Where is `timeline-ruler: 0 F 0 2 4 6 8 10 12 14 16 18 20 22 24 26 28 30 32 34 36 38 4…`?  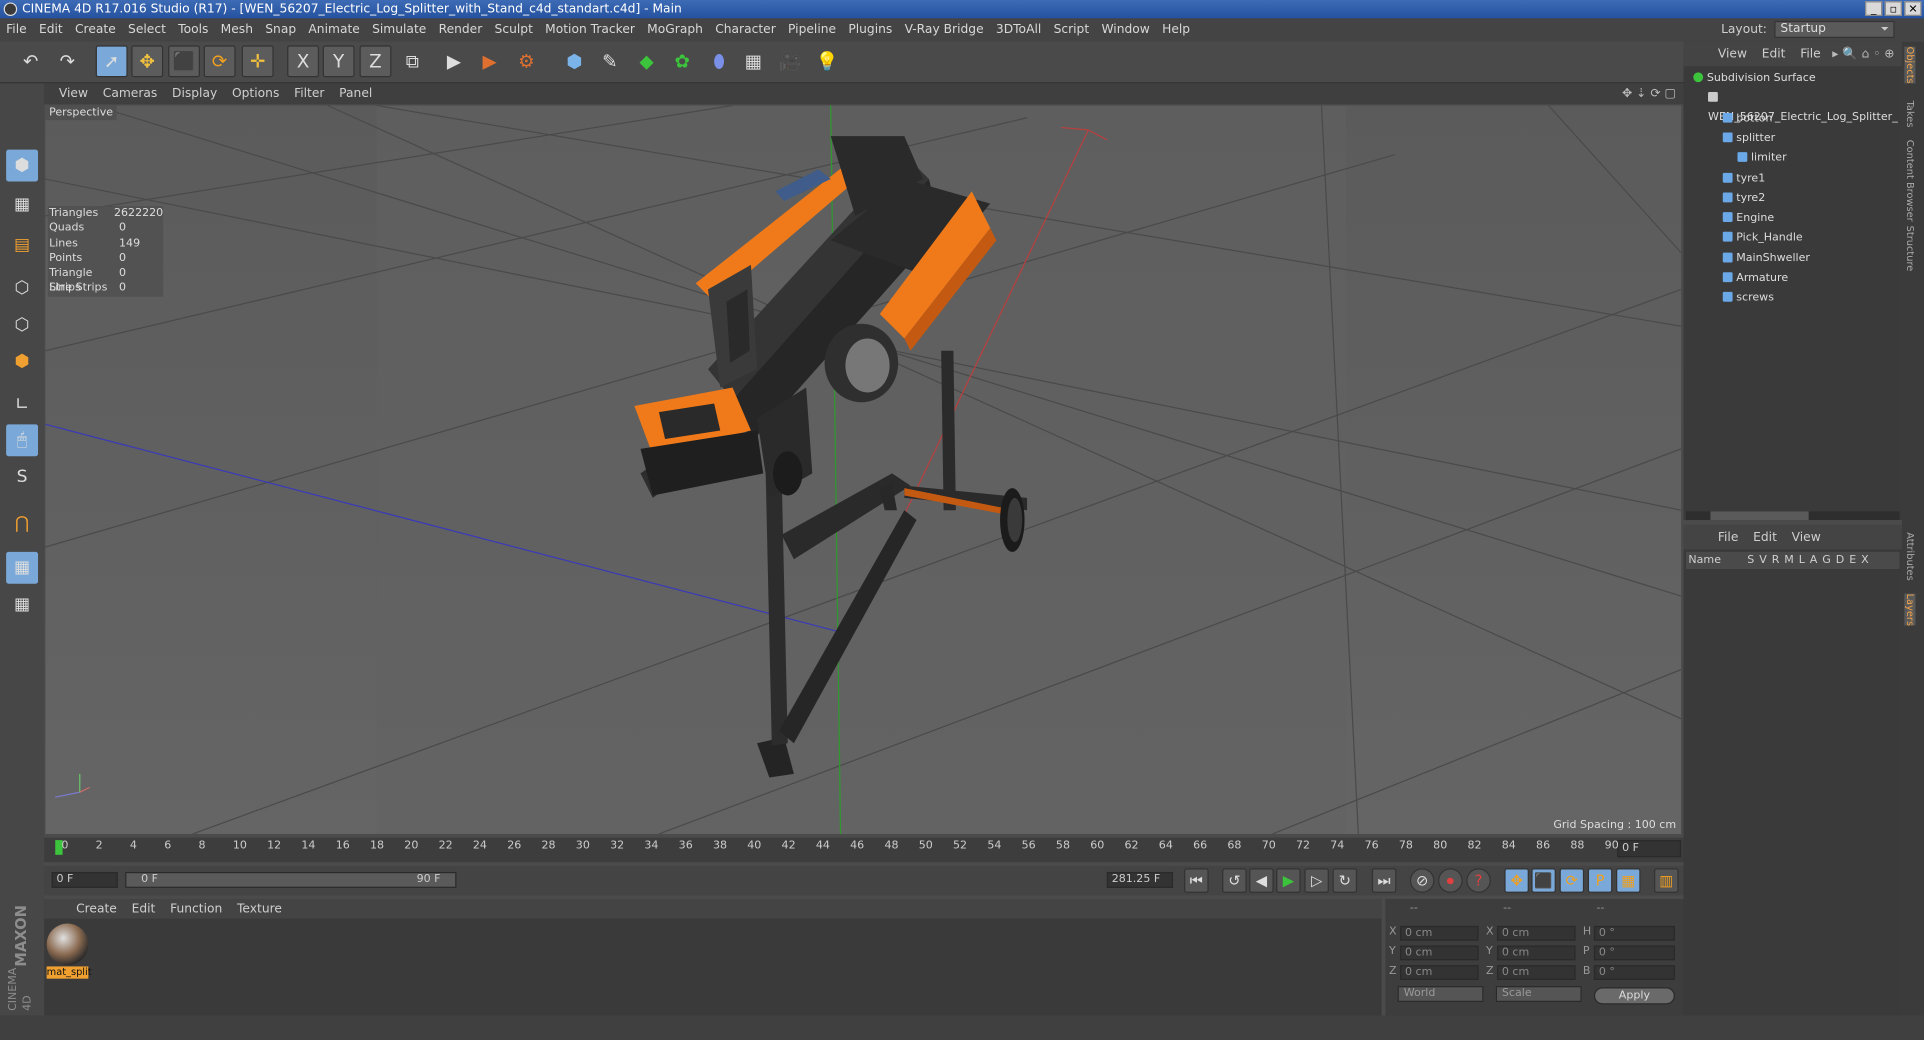 timeline-ruler: 0 F 0 2 4 6 8 10 12 14 16 18 20 22 24 26 28 30 32 34 36 38 4… is located at coordinates (864, 850).